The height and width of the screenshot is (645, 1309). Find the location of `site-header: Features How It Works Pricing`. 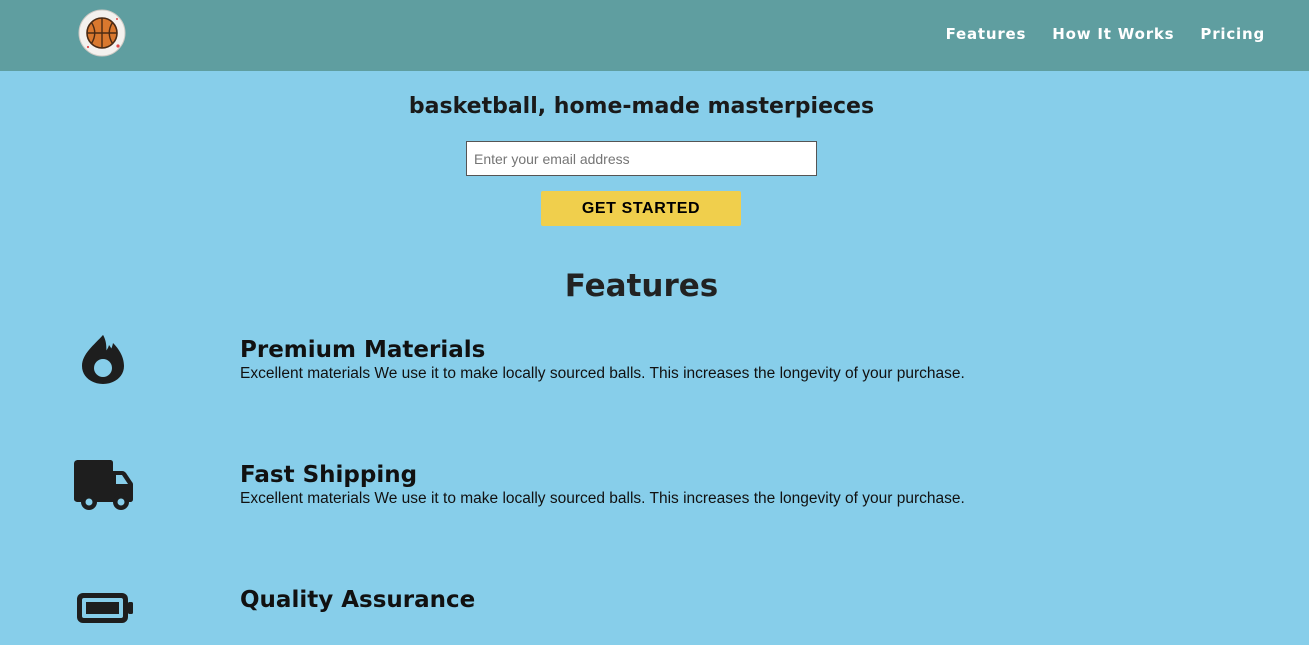

site-header: Features How It Works Pricing is located at coordinates (654, 35).